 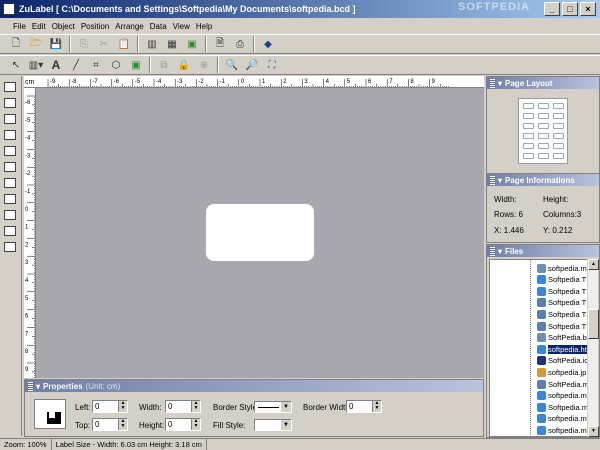 What do you see at coordinates (10, 167) in the screenshot?
I see `align-bottom-icon` at bounding box center [10, 167].